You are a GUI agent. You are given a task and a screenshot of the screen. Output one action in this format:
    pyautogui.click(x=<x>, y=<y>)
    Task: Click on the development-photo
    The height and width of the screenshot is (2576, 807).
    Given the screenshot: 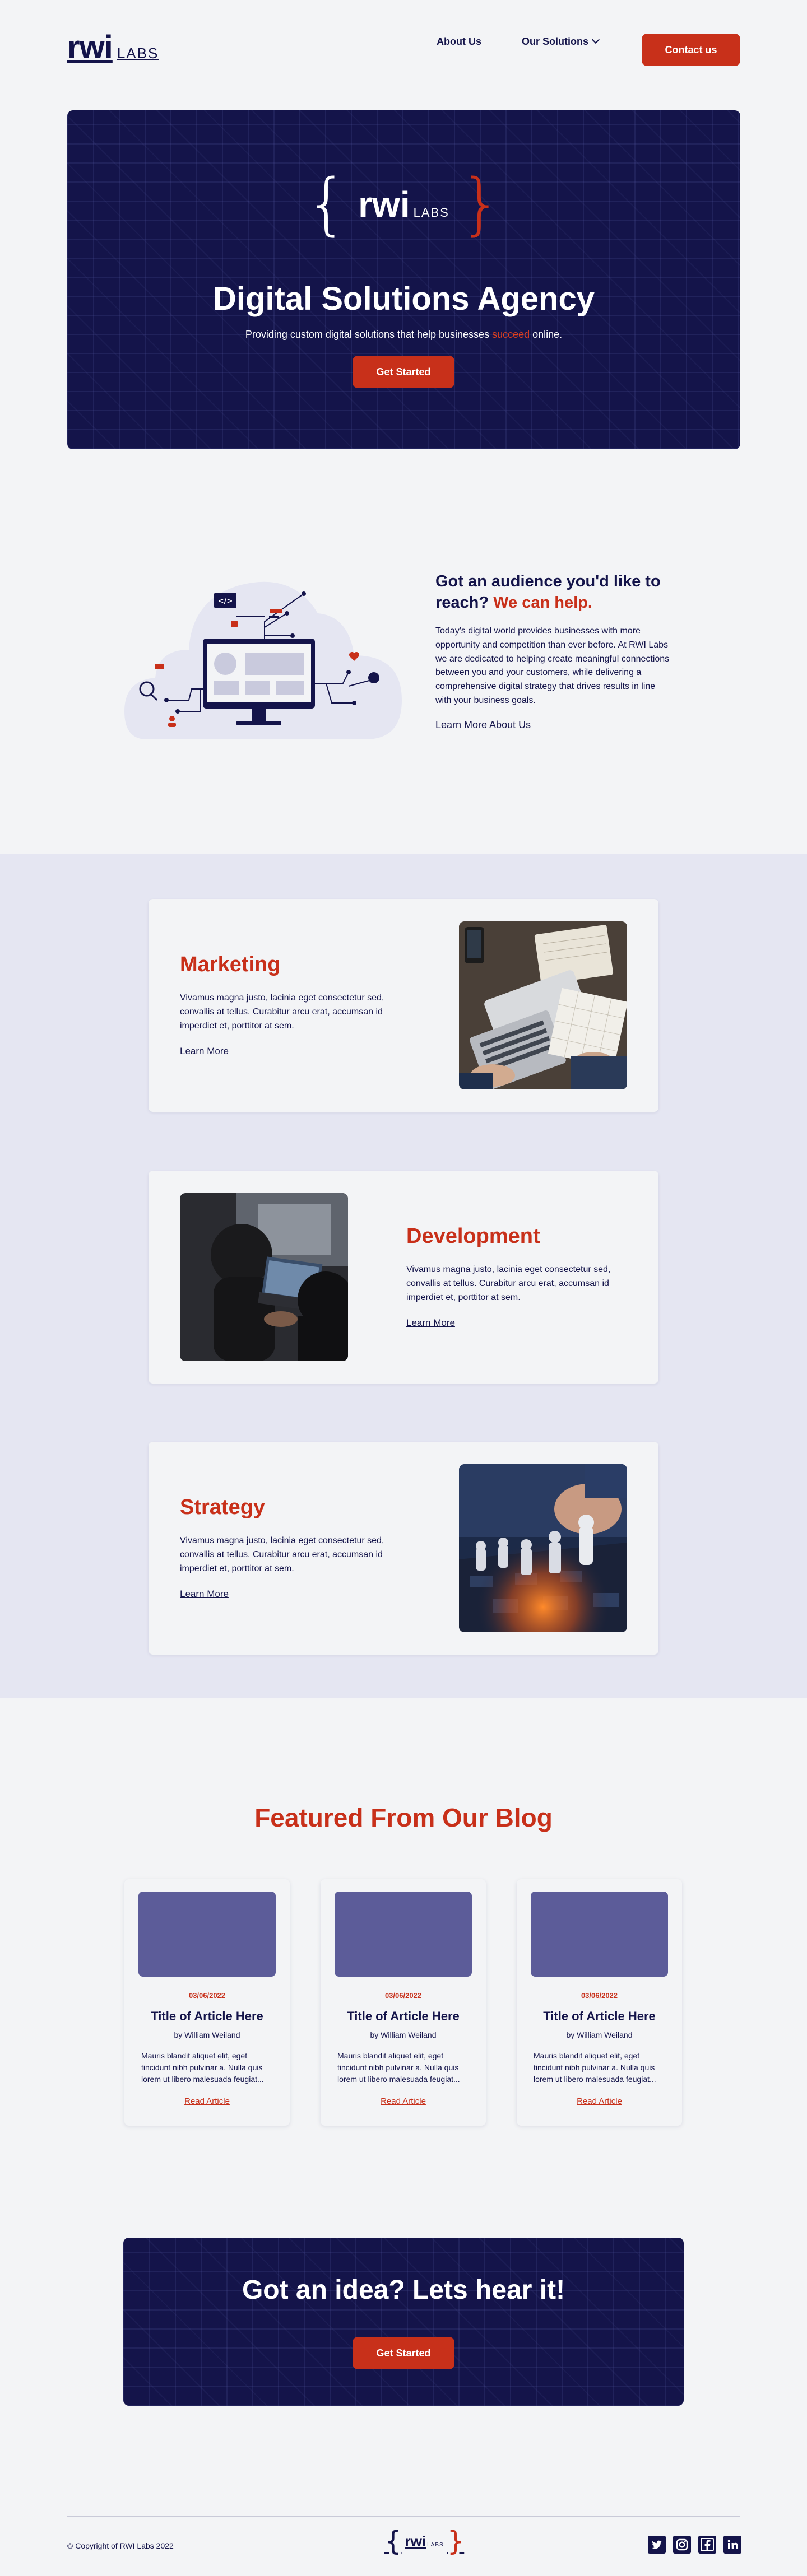 What is the action you would take?
    pyautogui.click(x=264, y=1277)
    